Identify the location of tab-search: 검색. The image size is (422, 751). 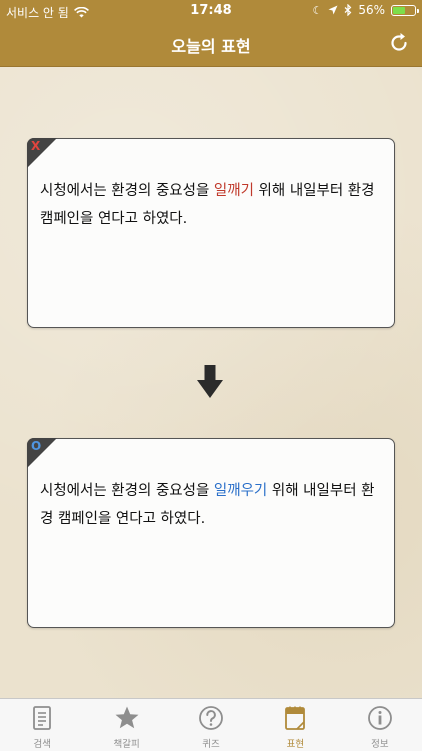
(42, 725).